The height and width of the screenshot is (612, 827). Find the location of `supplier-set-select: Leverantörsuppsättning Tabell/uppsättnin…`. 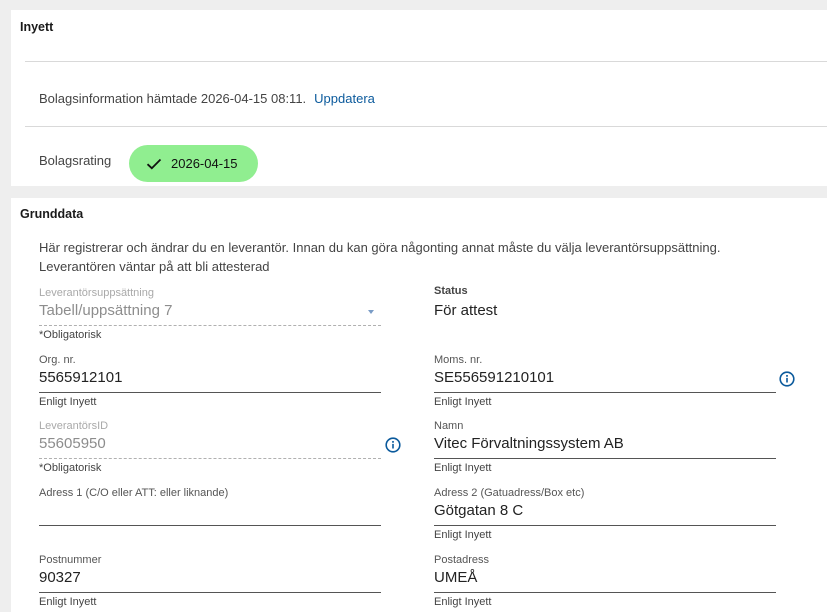

supplier-set-select: Leverantörsuppsättning Tabell/uppsättnin… is located at coordinates (210, 315).